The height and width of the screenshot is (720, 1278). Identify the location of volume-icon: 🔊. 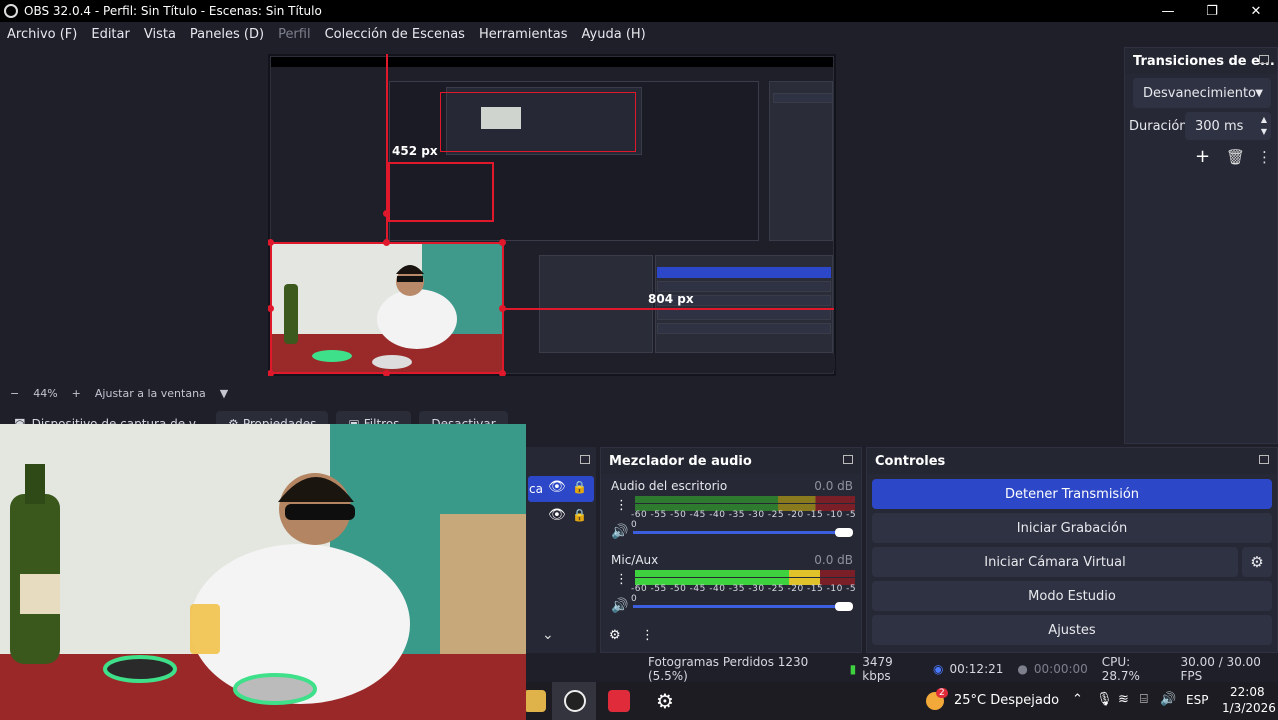
(1168, 699).